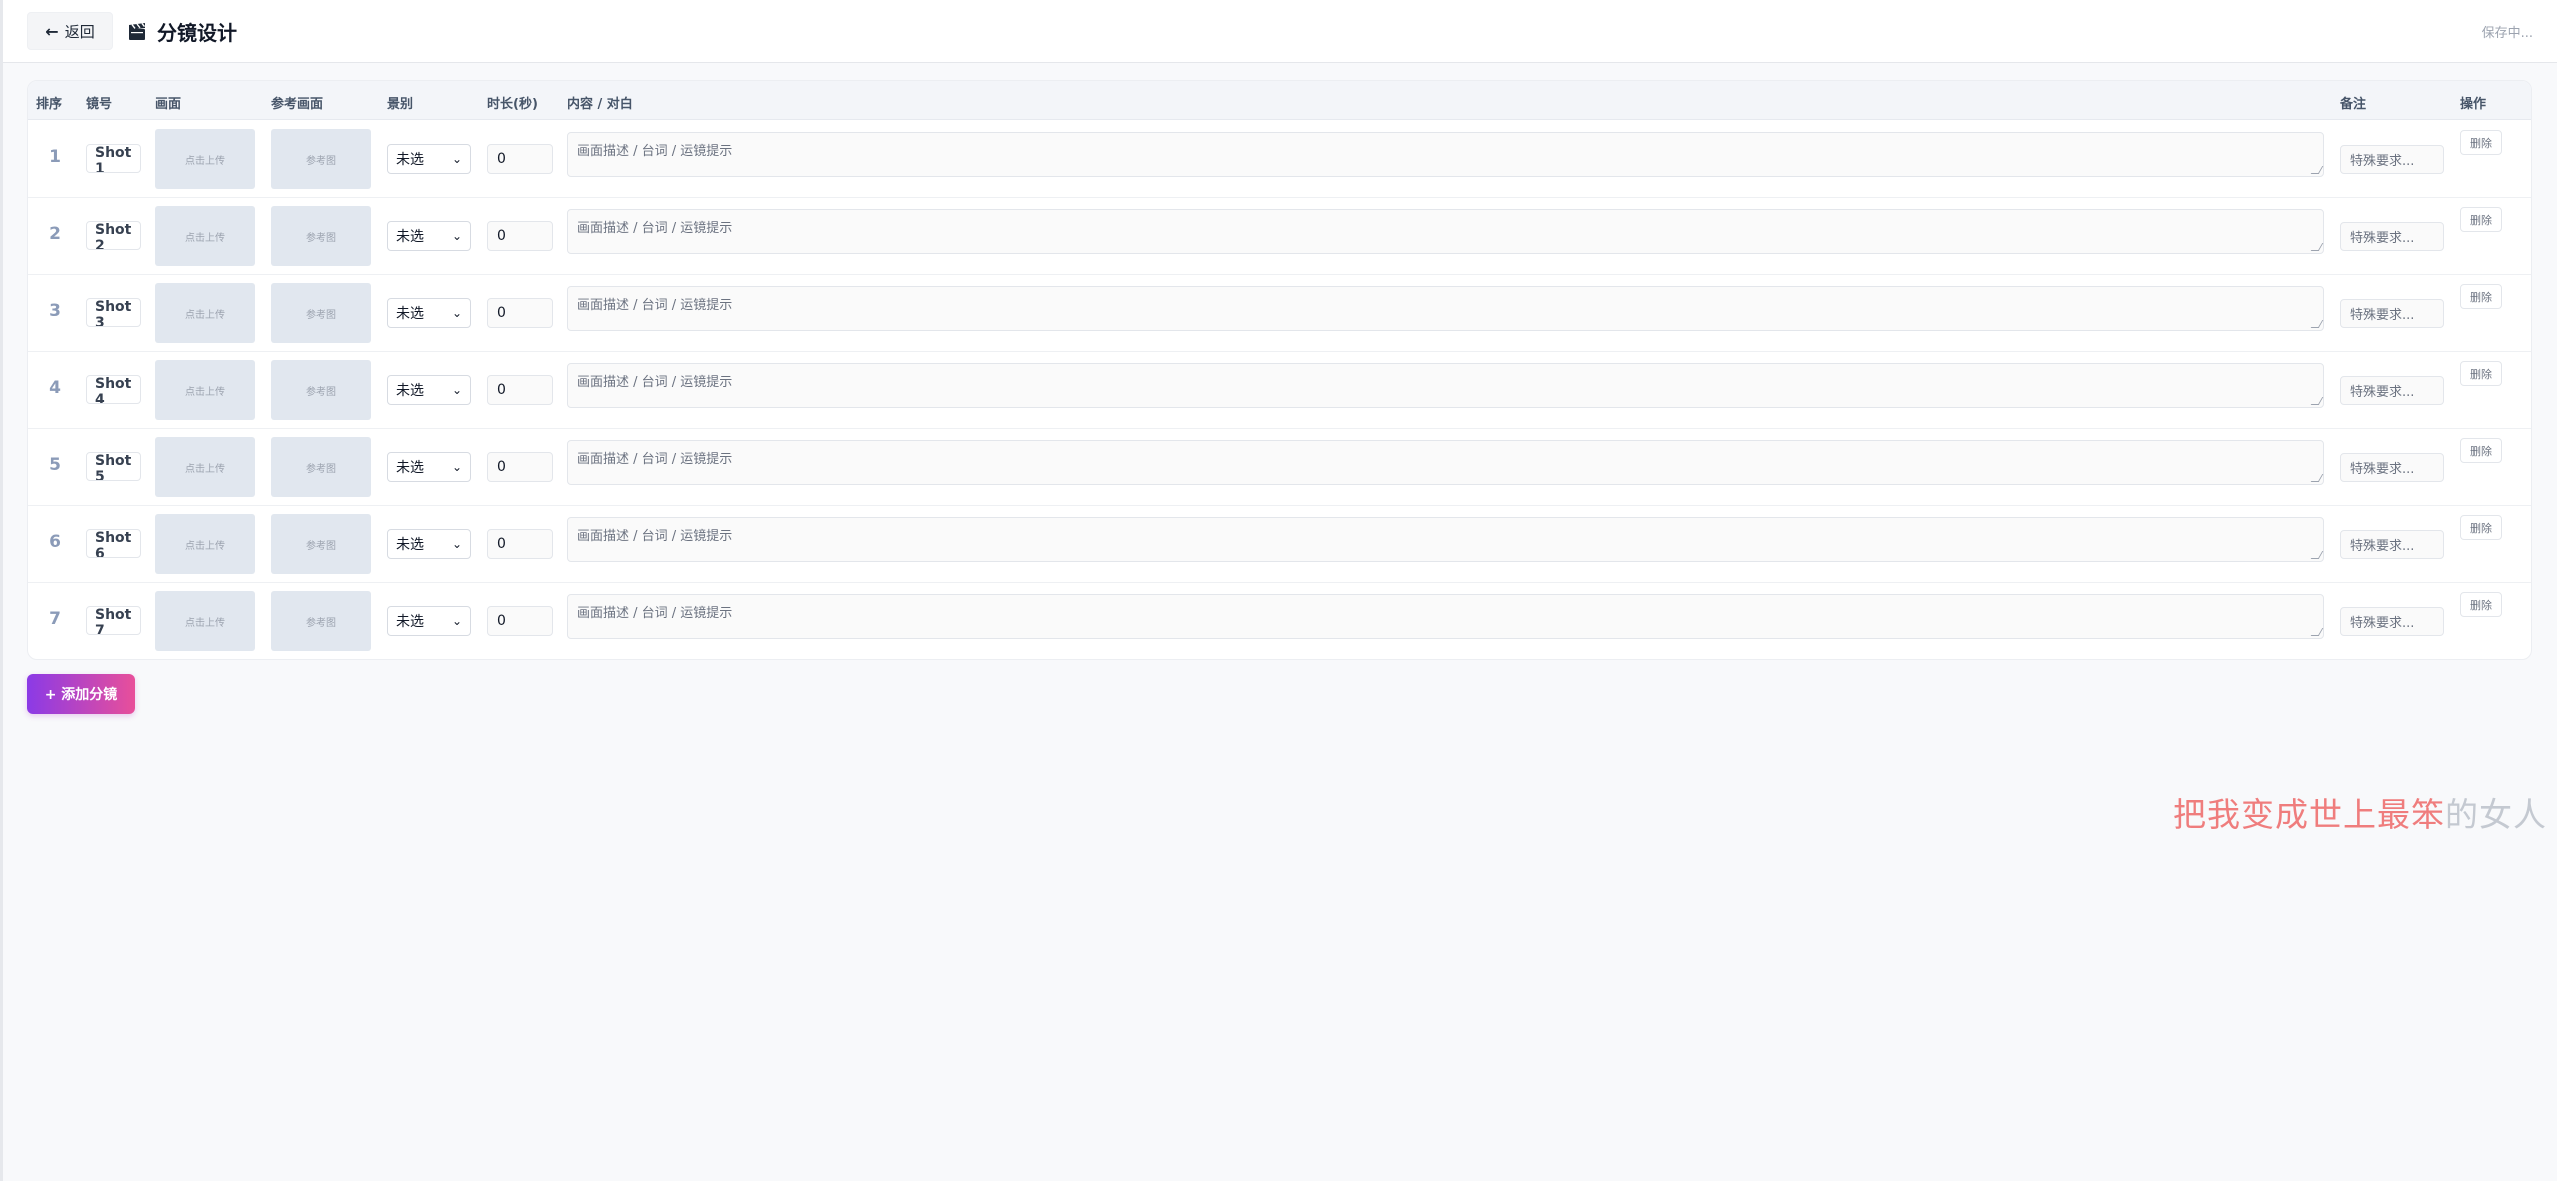 Image resolution: width=2557 pixels, height=1181 pixels. I want to click on column-header-shot-no: 镜号, so click(99, 104).